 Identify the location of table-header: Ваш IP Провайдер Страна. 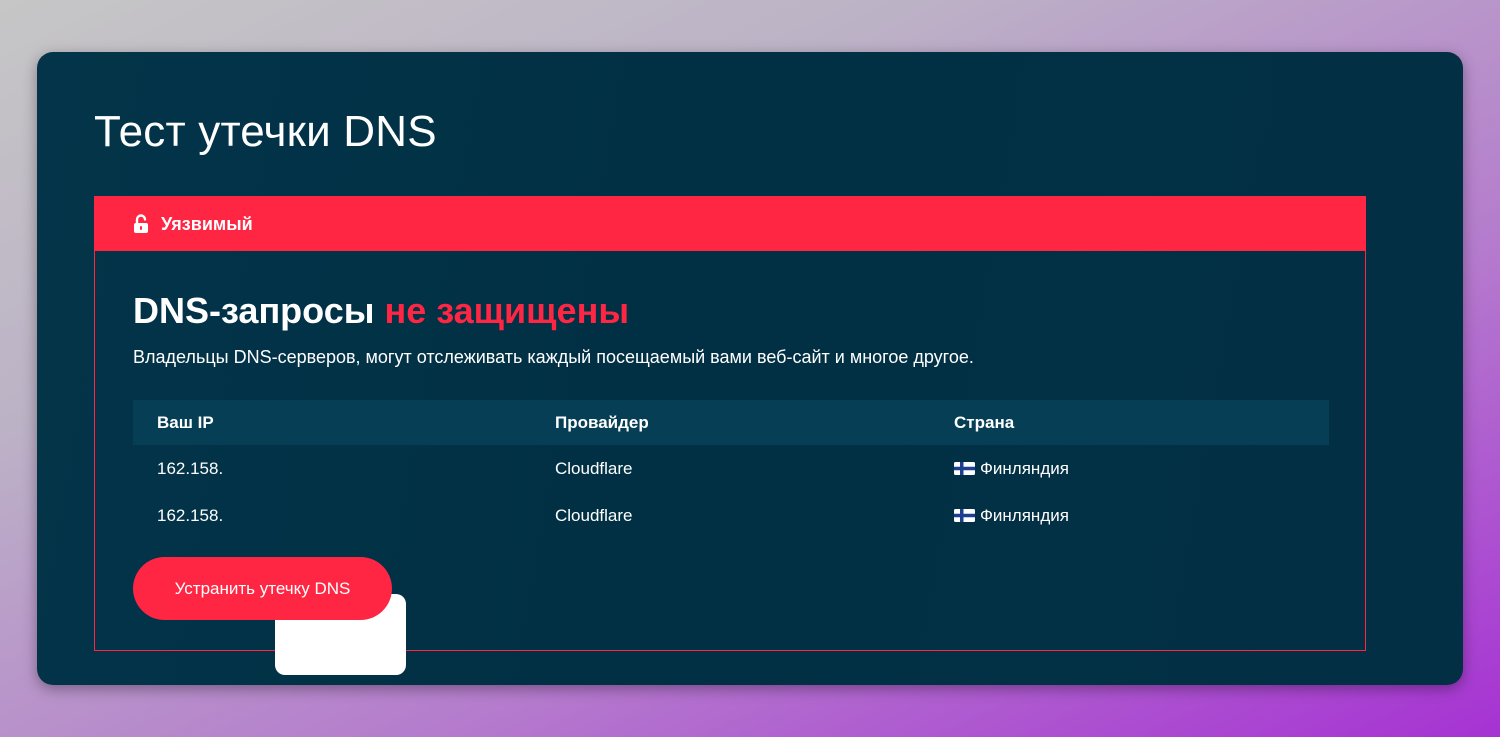
(731, 422).